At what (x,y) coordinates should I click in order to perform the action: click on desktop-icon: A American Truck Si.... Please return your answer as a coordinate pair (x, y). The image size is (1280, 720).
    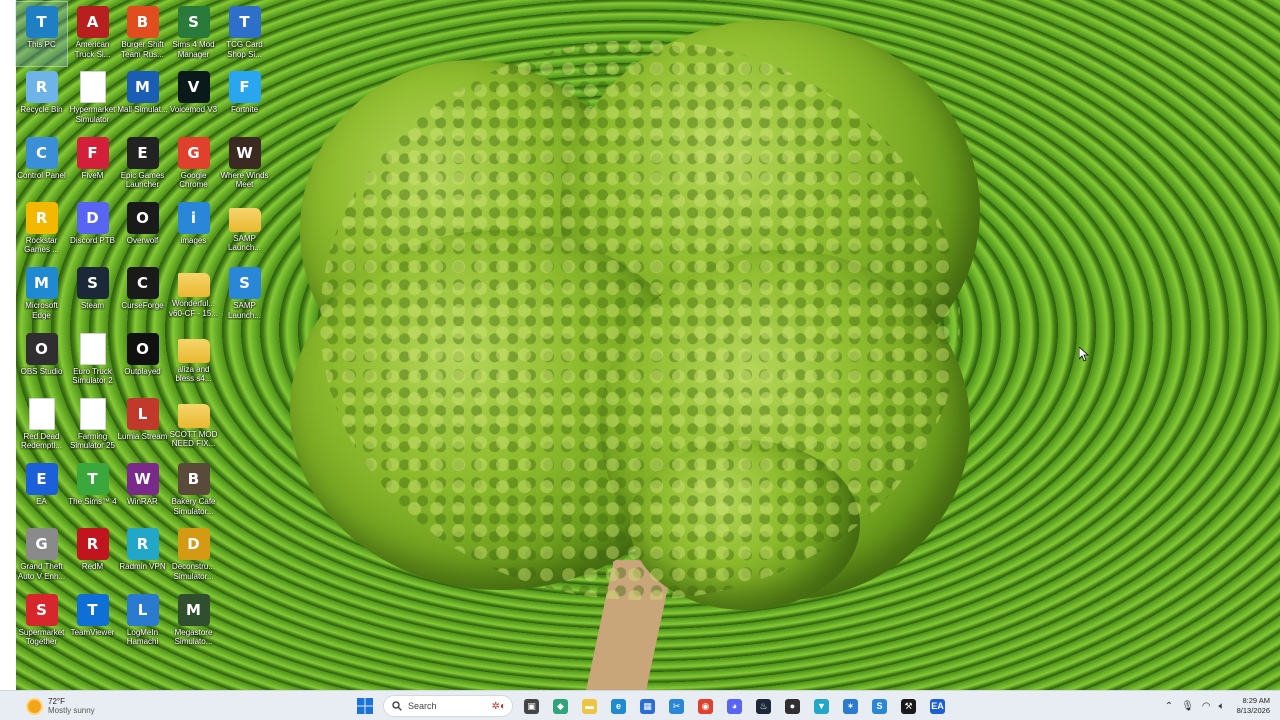
    Looking at the image, I should click on (92, 34).